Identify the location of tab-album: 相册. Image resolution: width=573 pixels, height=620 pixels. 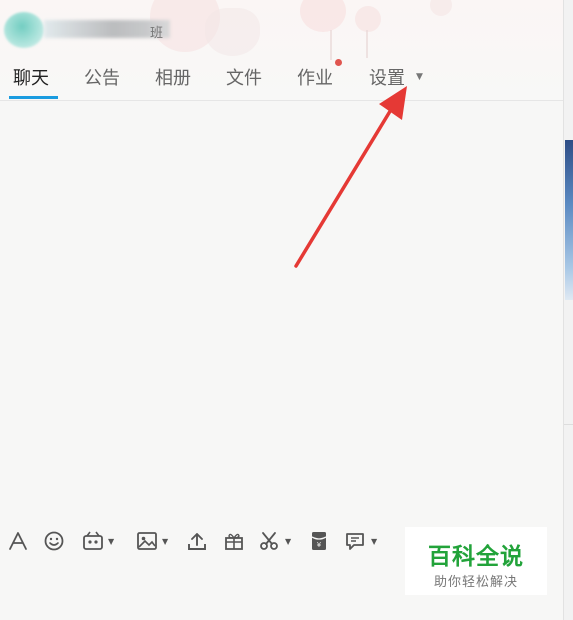
(173, 77).